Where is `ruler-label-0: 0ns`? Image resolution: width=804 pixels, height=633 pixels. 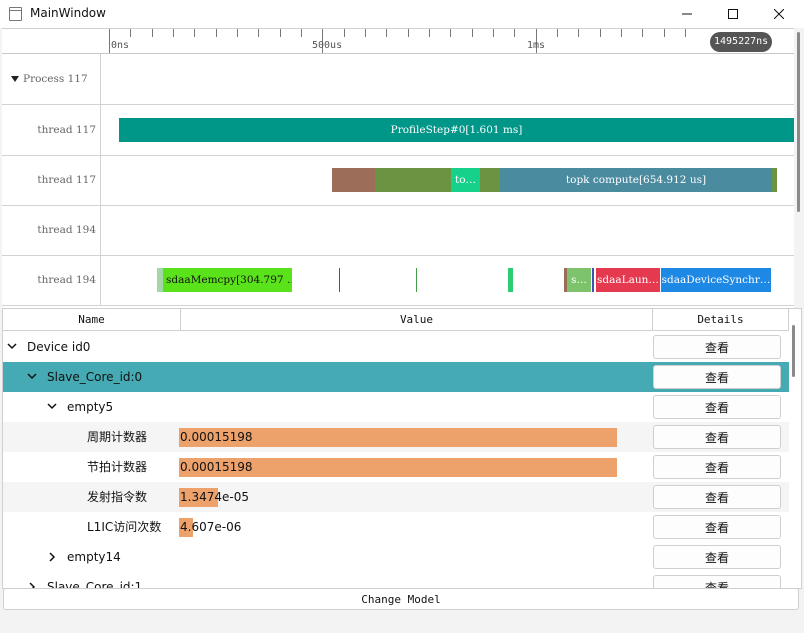 ruler-label-0: 0ns is located at coordinates (120, 45).